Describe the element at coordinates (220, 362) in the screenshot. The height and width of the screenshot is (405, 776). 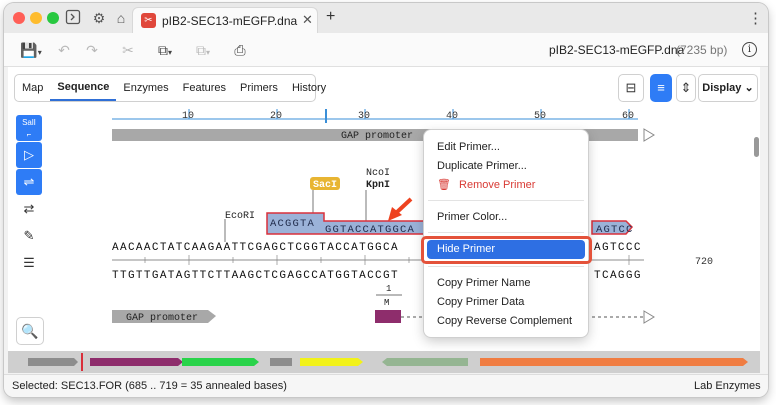
I see `map-feature-green` at that location.